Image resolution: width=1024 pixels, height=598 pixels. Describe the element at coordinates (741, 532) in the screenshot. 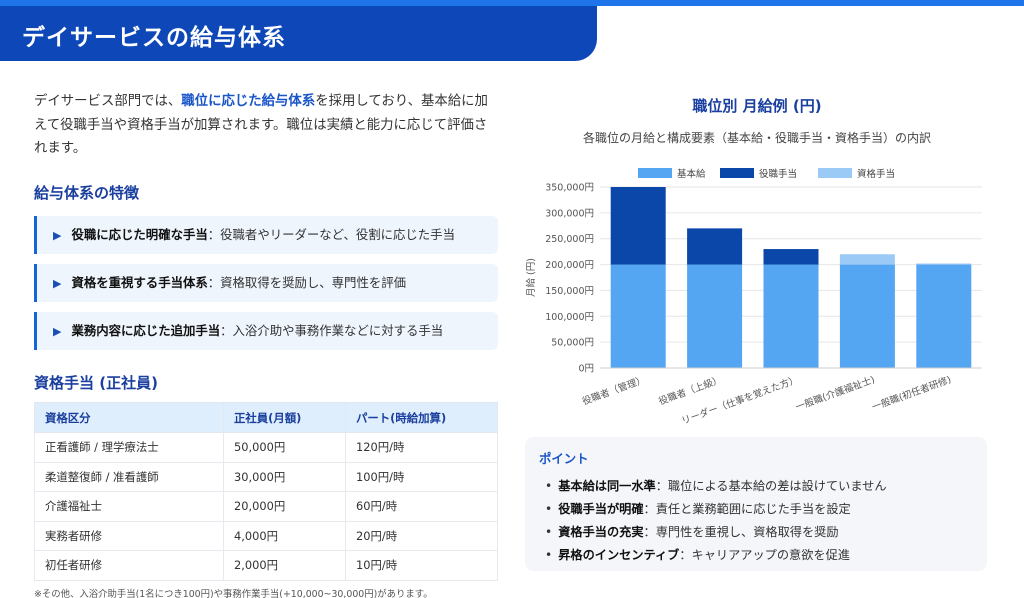

I see `point-text: ：専門性を重視し、資格取得を奨励` at that location.